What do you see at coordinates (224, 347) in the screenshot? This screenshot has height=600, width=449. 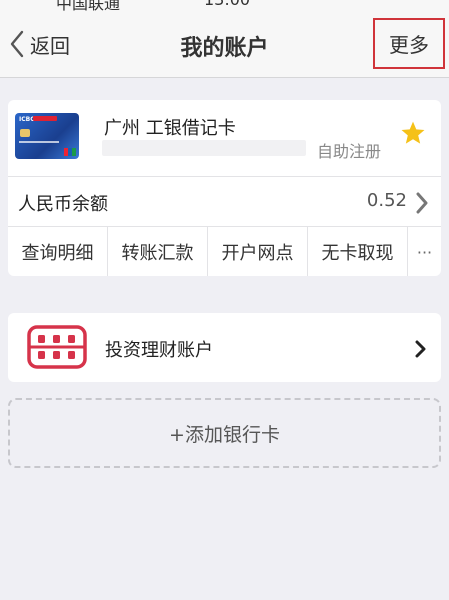 I see `invest-account-row: 投资理财账户` at bounding box center [224, 347].